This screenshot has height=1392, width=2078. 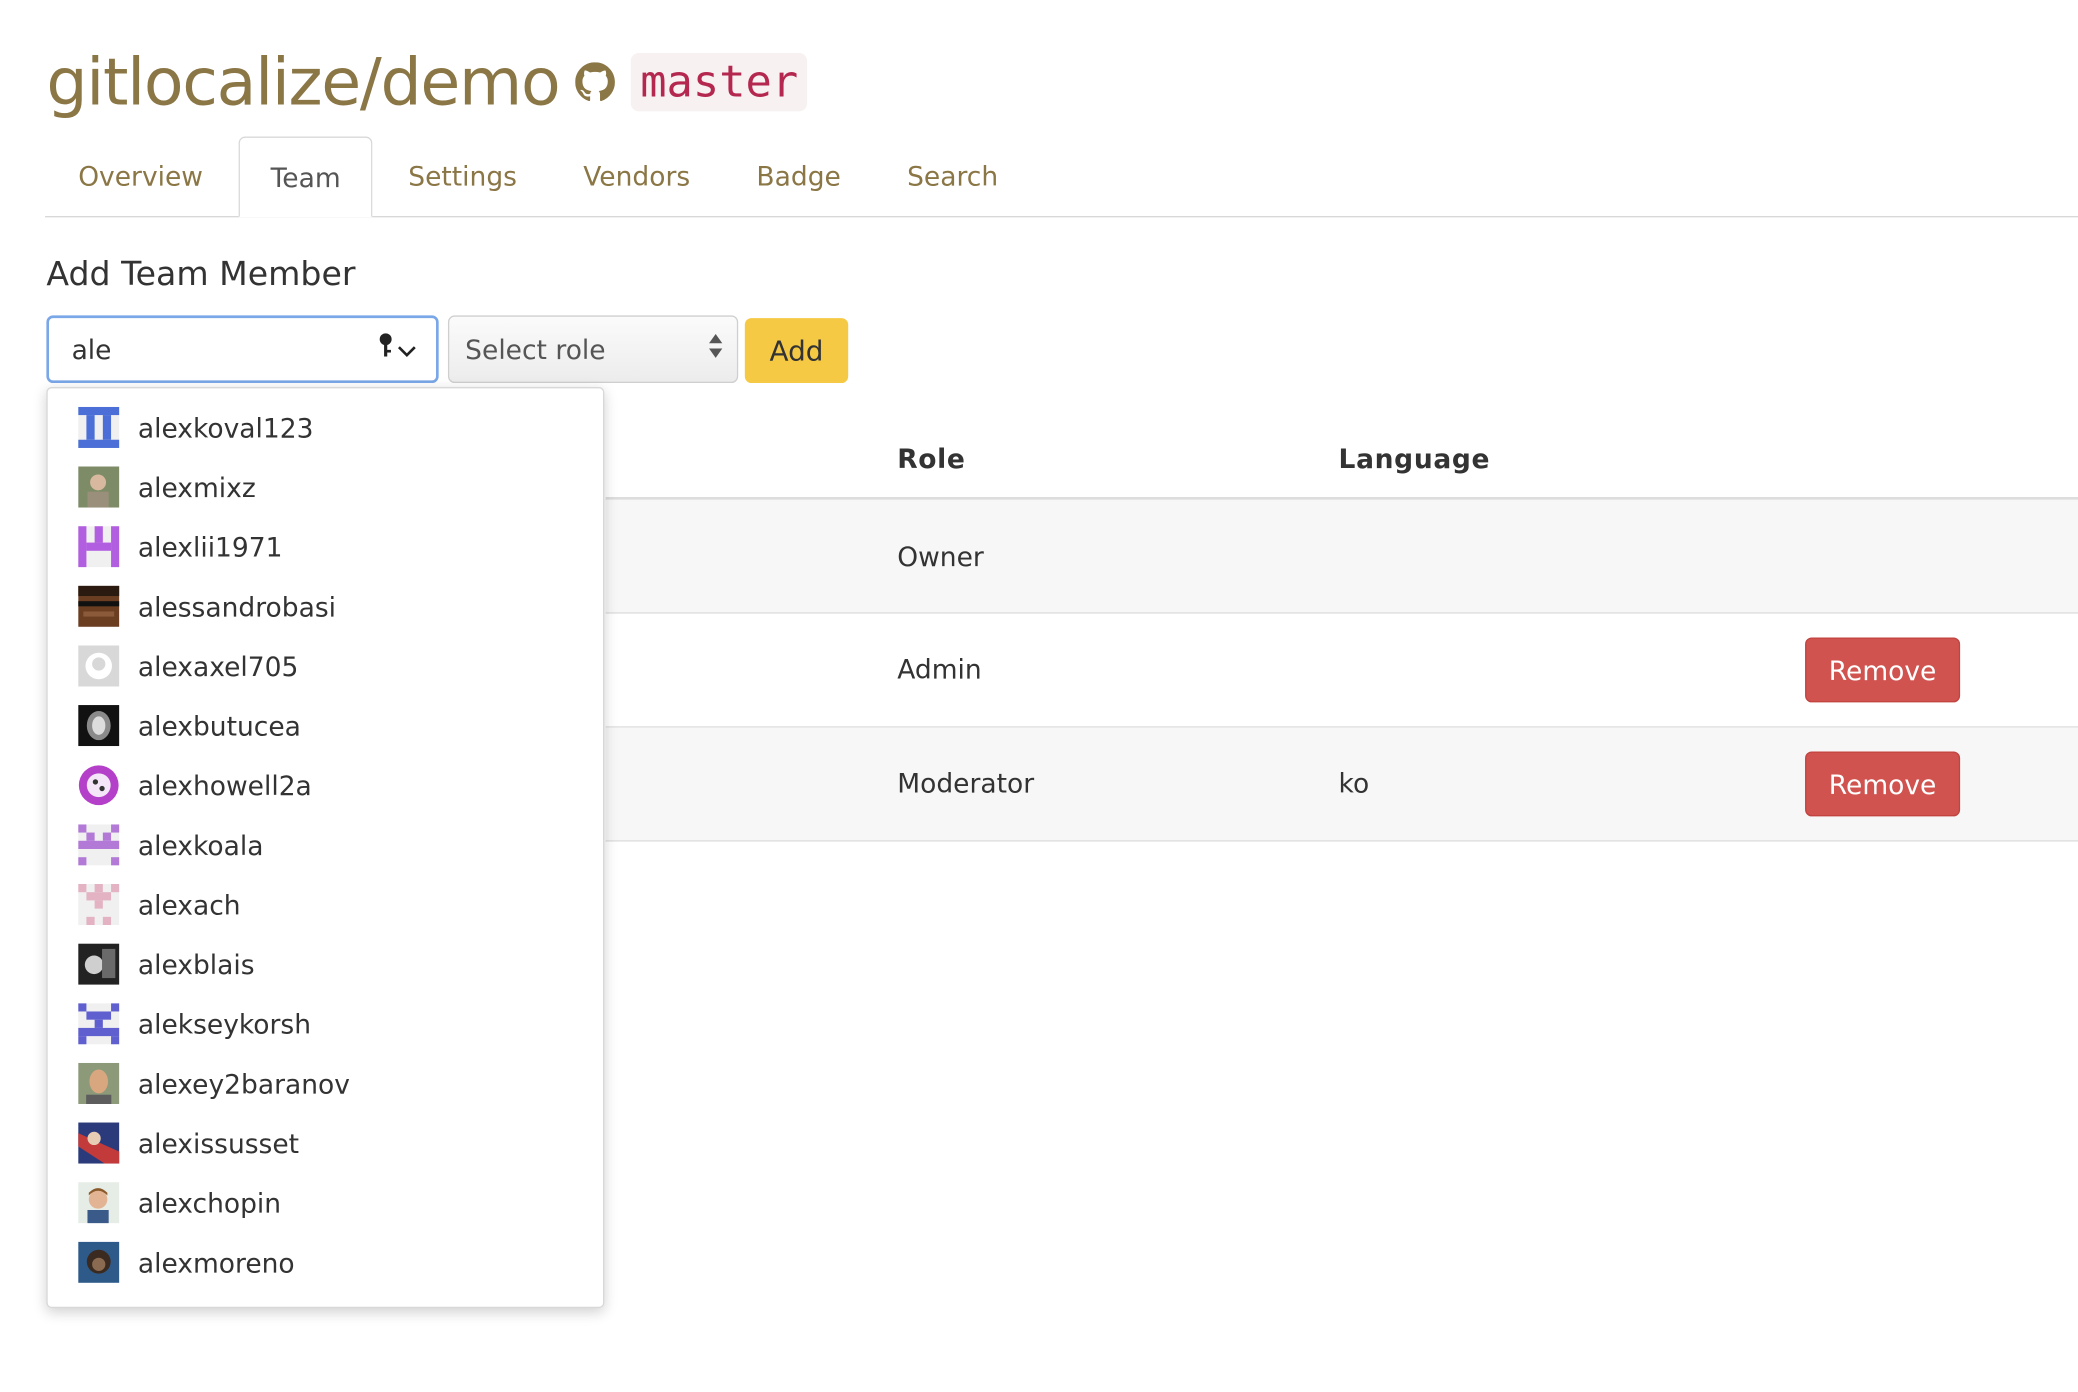 I want to click on pixel-face-avatar, so click(x=99, y=606).